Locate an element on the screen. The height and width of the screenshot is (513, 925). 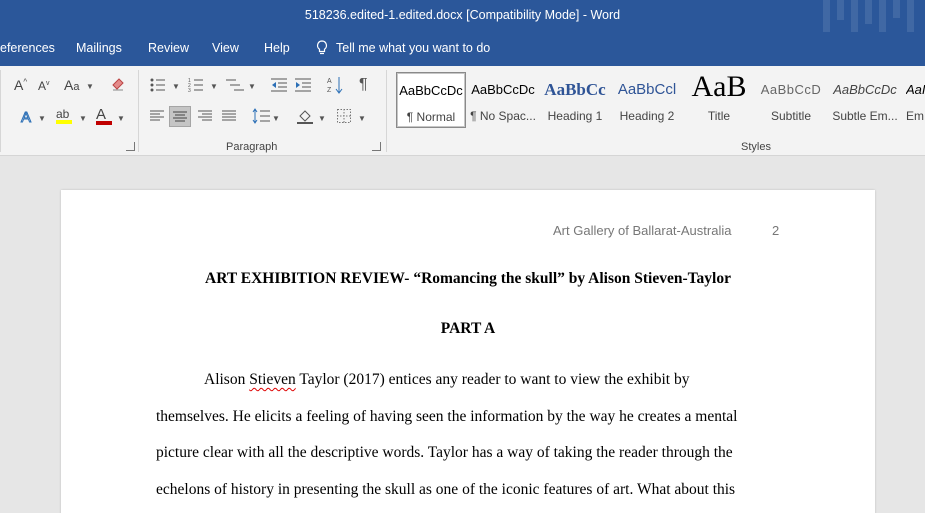
decrease-indent-icon is located at coordinates (279, 85).